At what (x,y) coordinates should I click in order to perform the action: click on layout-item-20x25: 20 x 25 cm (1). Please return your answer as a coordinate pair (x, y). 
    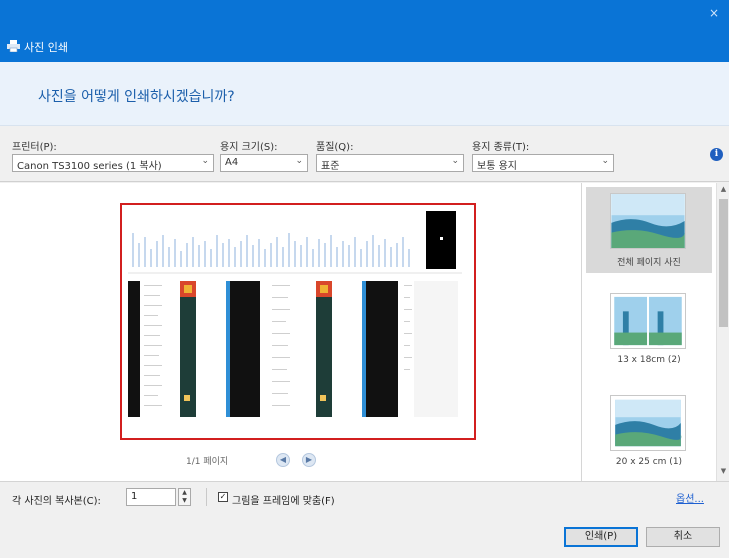
    Looking at the image, I should click on (649, 432).